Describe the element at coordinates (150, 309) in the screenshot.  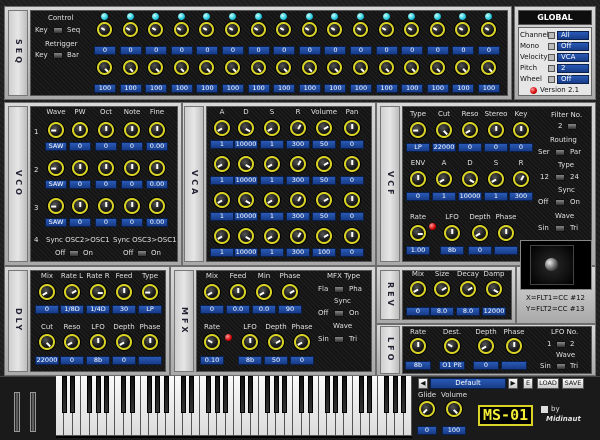
I see `dly-value: LP` at that location.